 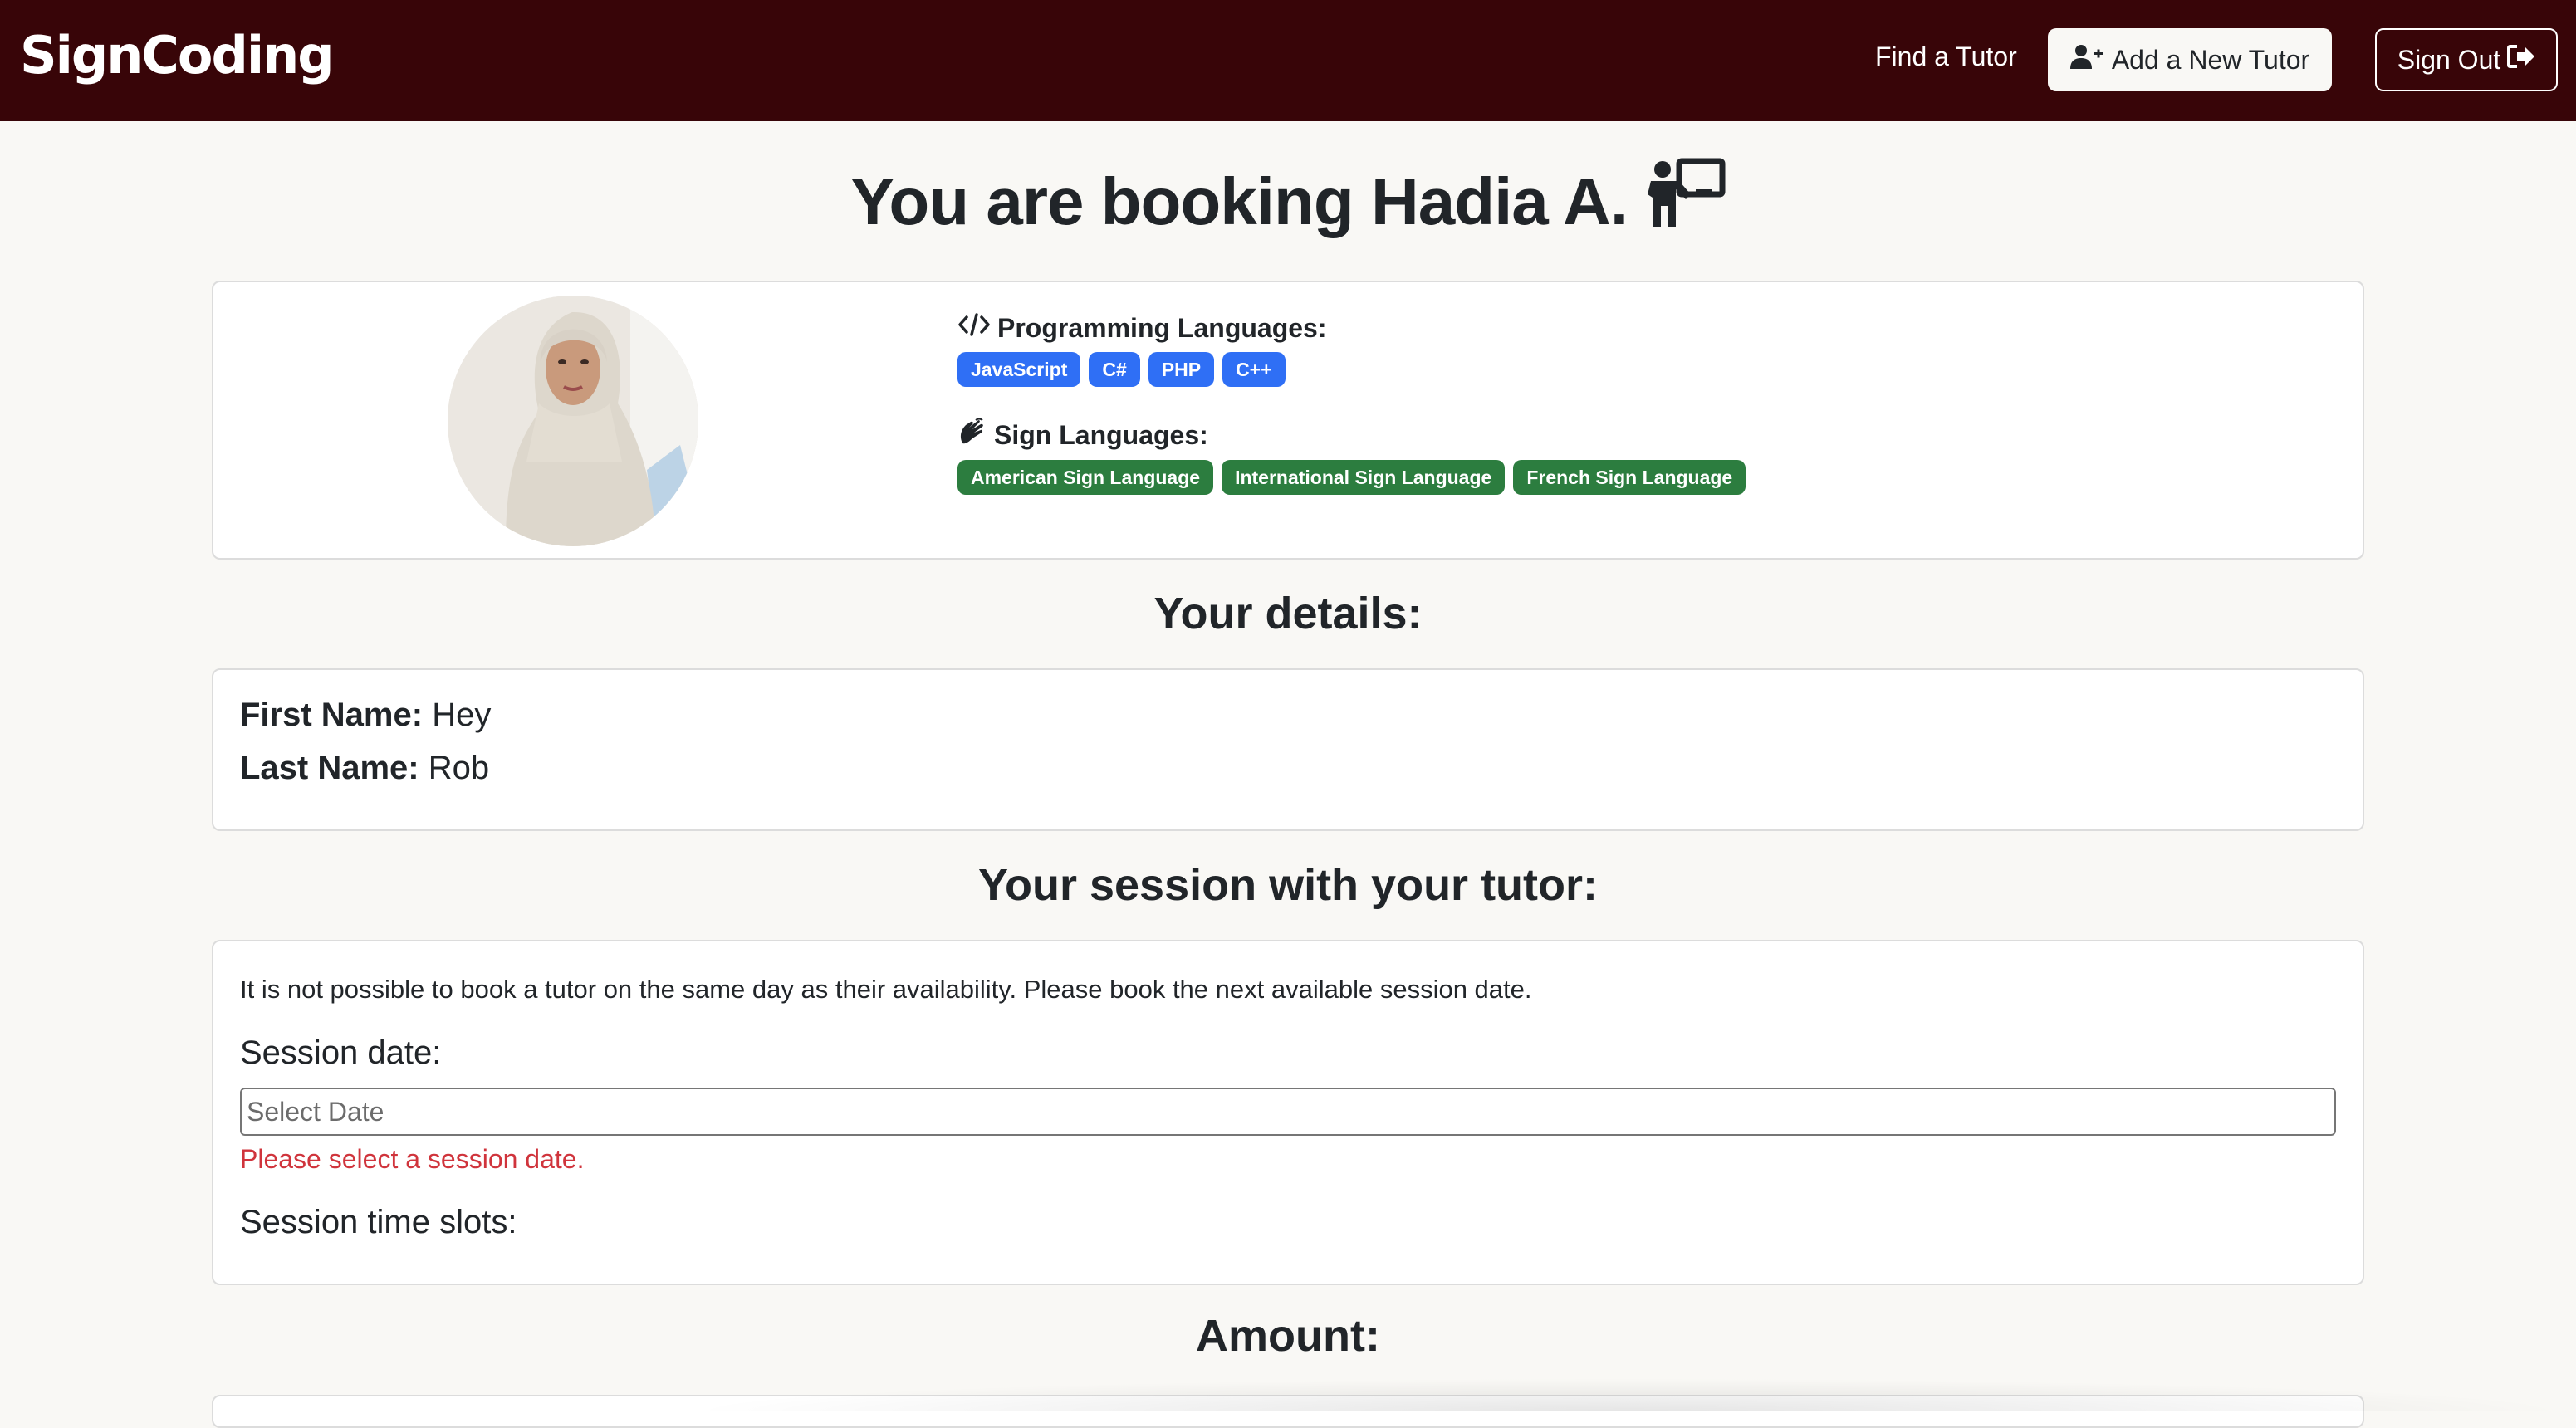 I want to click on badge-programming-language: PHP, so click(x=1181, y=369).